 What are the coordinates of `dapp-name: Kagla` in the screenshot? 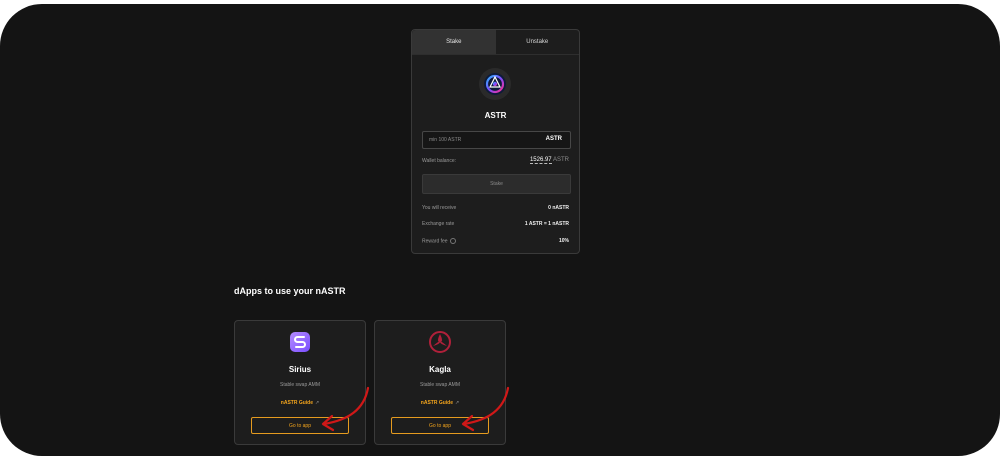 It's located at (440, 369).